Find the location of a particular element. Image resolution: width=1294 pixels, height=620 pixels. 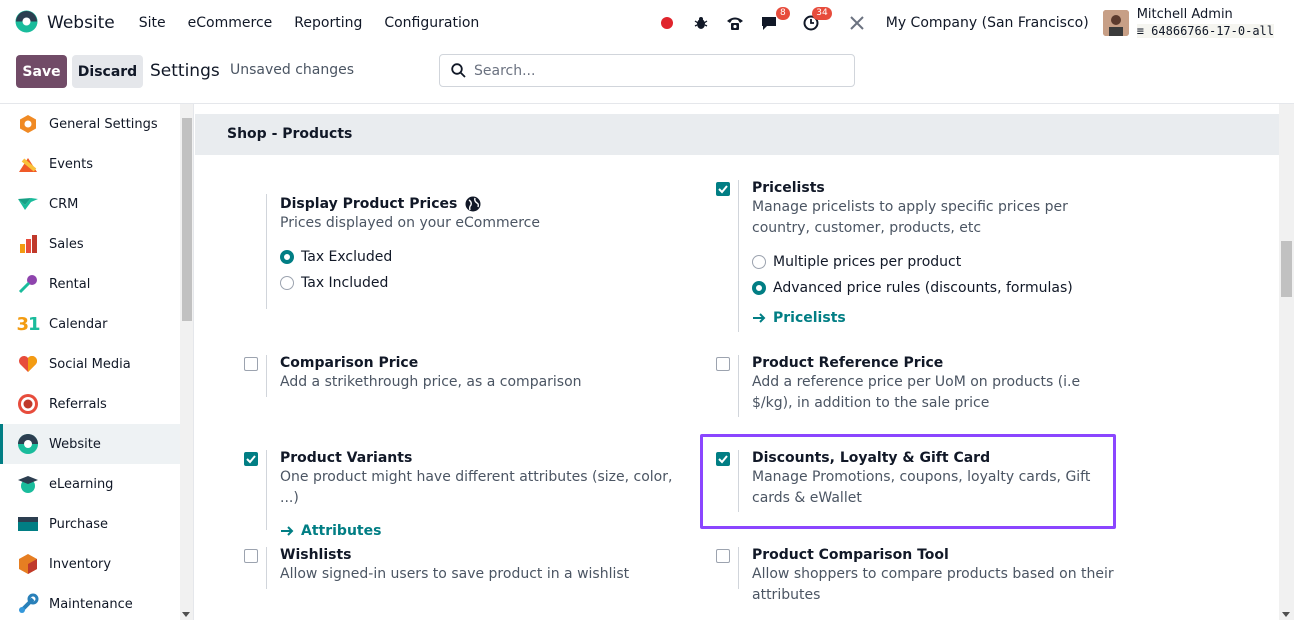

sidebar-item-events: Events is located at coordinates (90, 164).